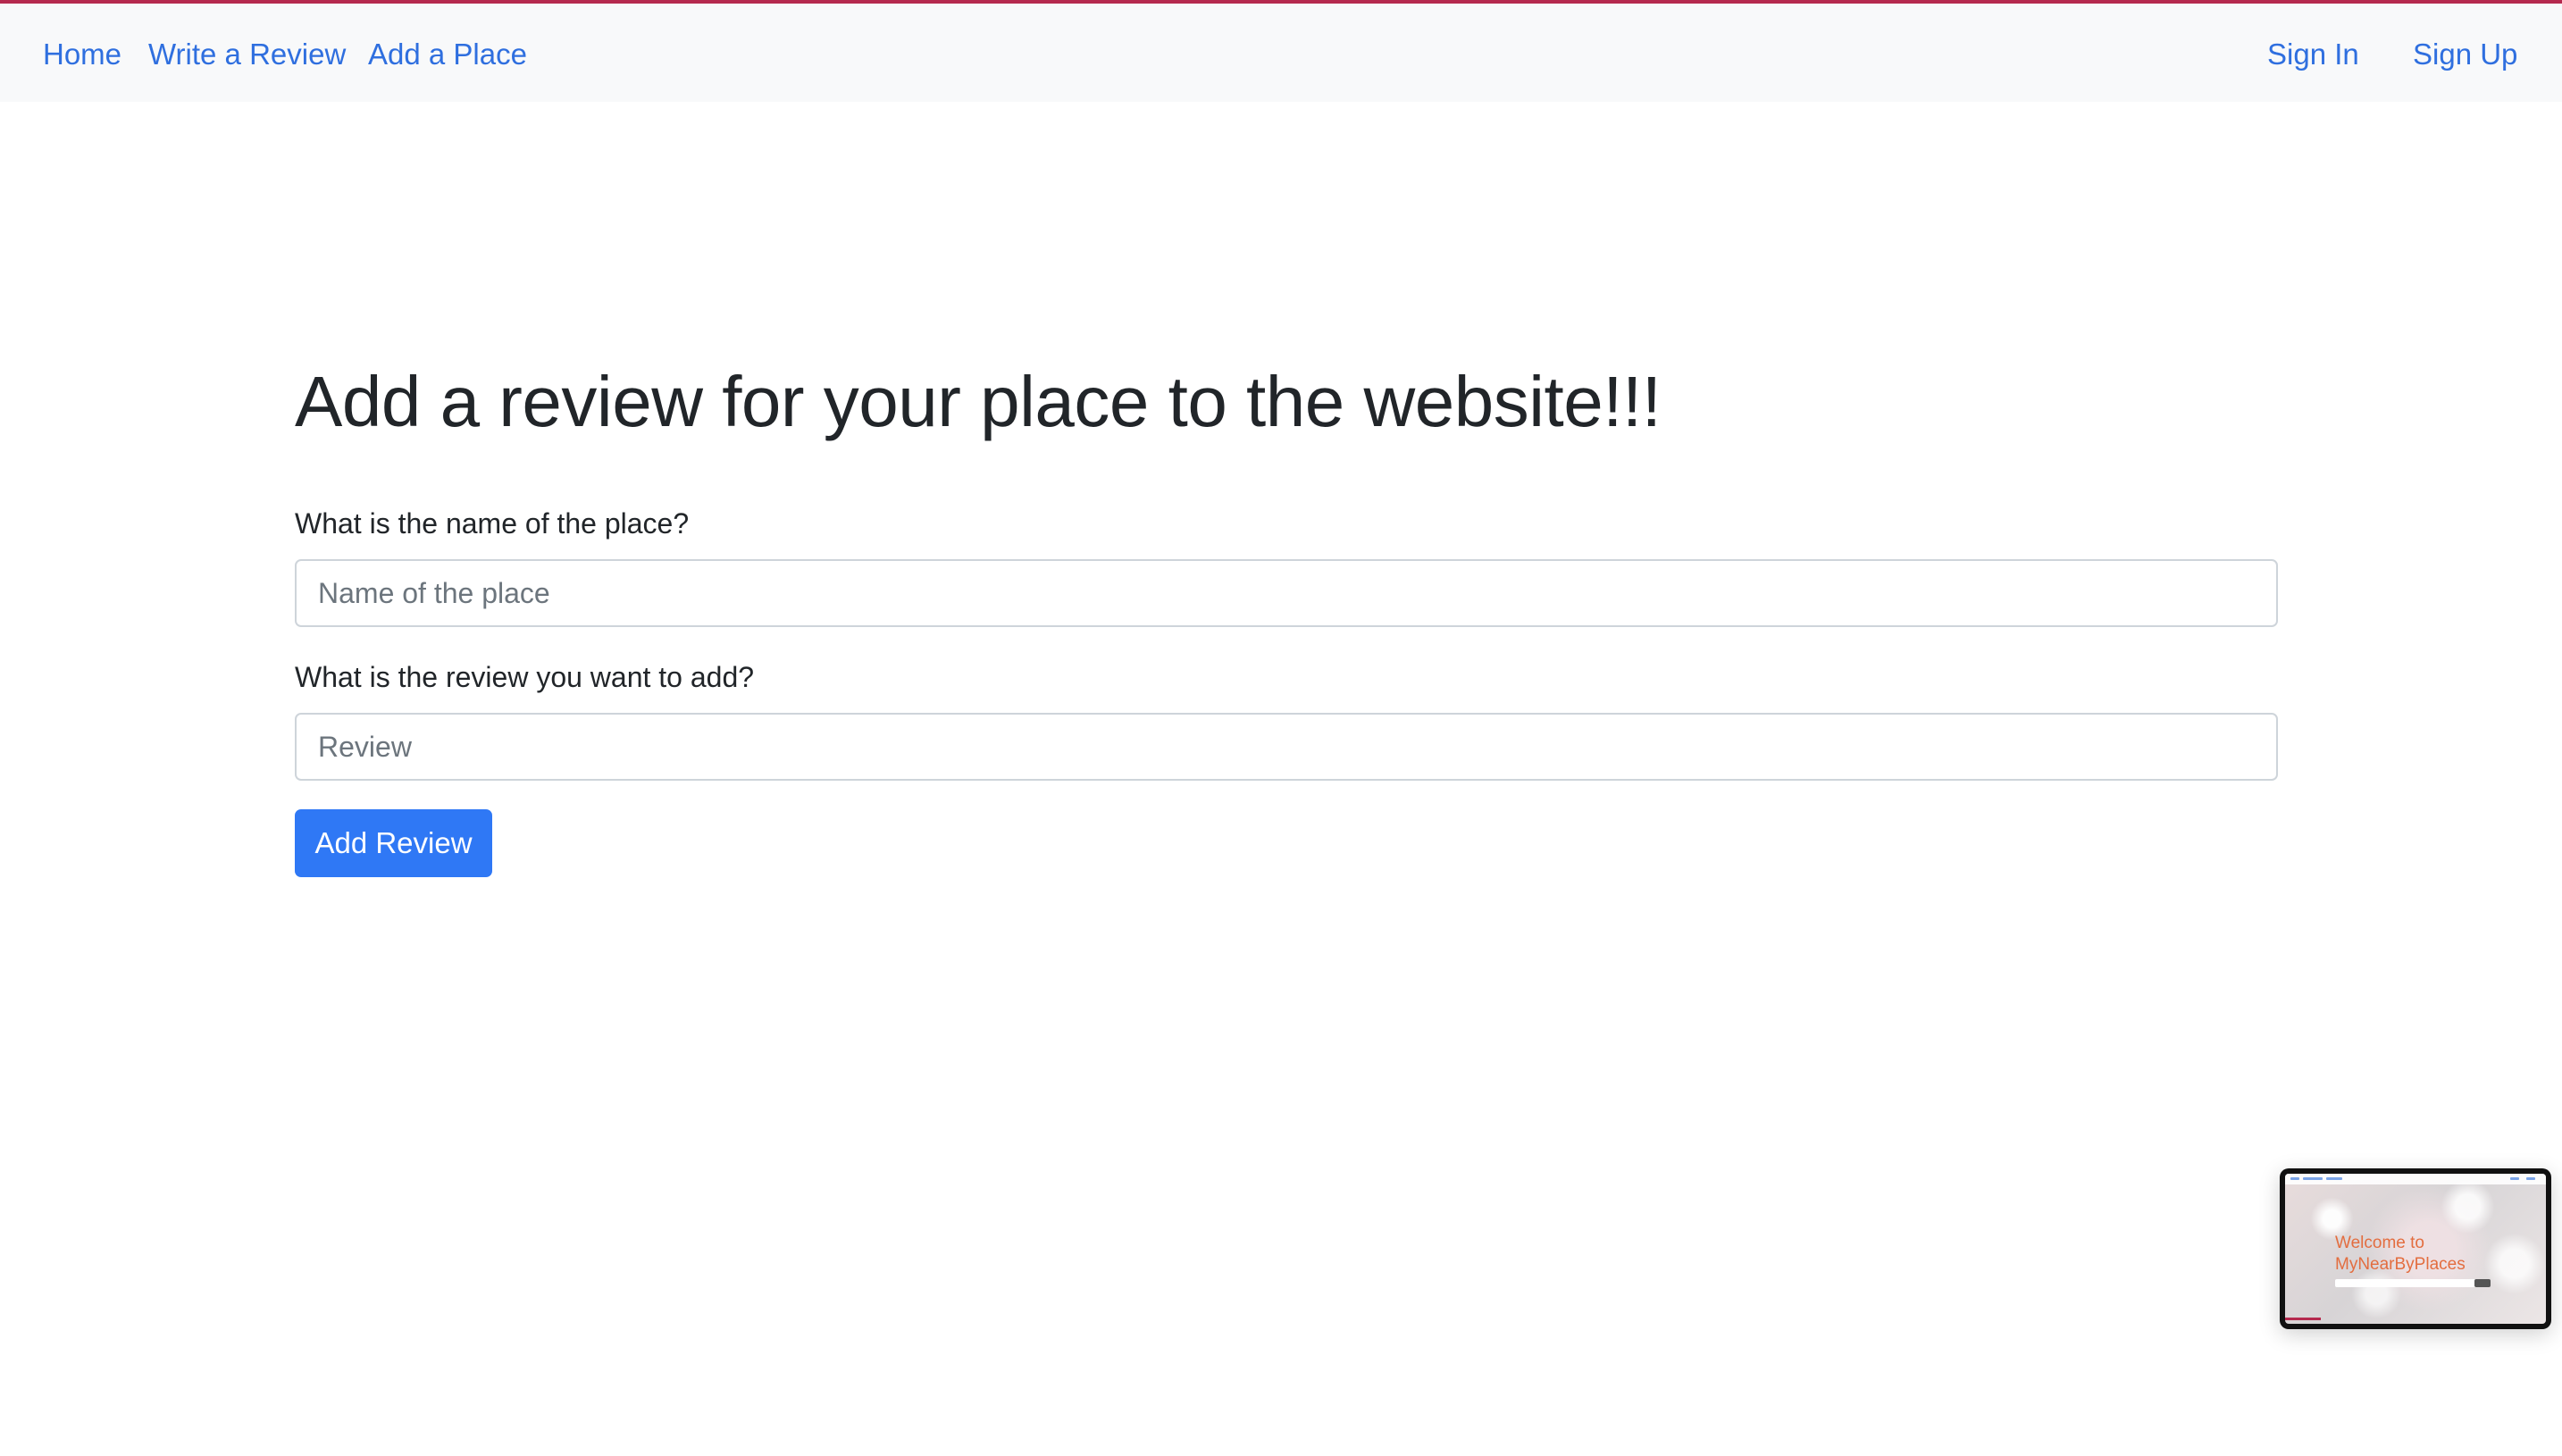 The width and height of the screenshot is (2562, 1456). I want to click on nav-link-sign-in: Sign In, so click(2313, 54).